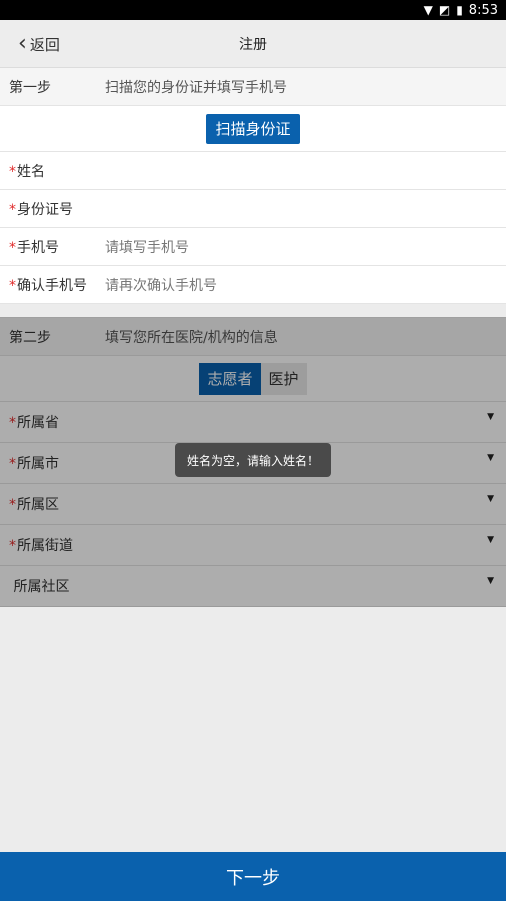  What do you see at coordinates (147, 247) in the screenshot?
I see `phone-input: 请填写手机号` at bounding box center [147, 247].